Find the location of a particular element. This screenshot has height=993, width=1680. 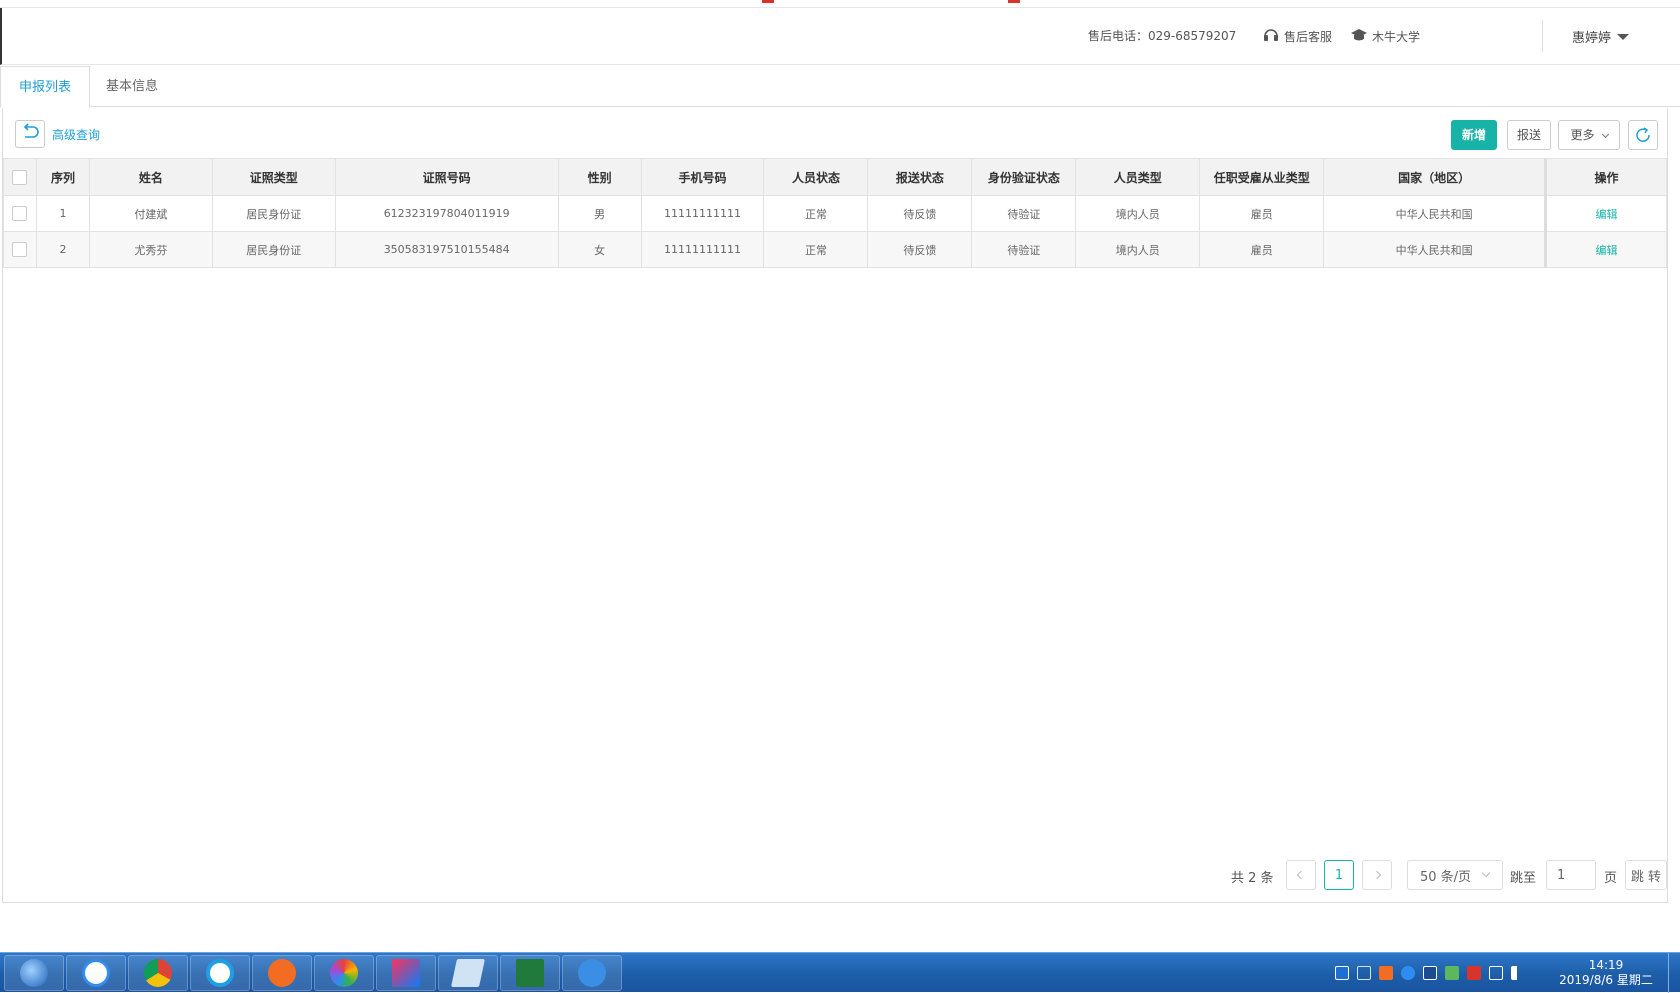

refresh-icon is located at coordinates (1643, 137).